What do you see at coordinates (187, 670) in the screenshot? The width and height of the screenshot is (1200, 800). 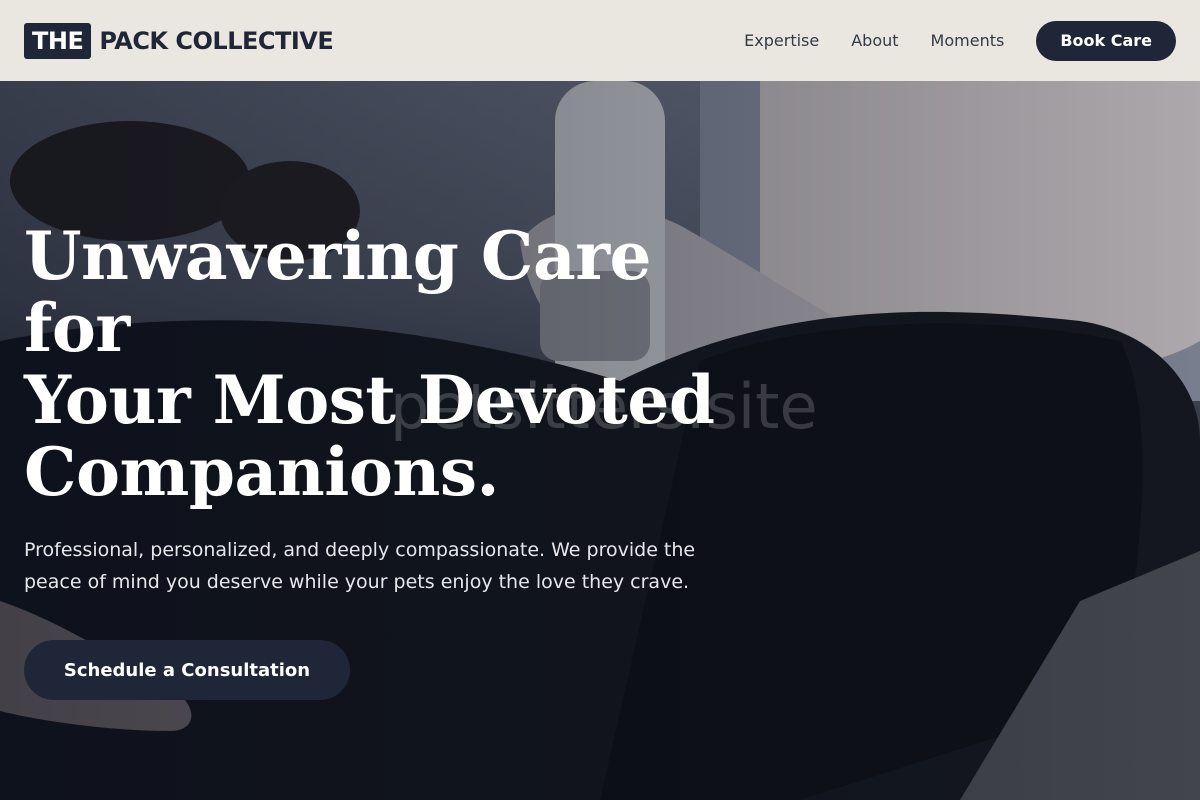 I see `schedule-consultation-button: Schedule a Consultation` at bounding box center [187, 670].